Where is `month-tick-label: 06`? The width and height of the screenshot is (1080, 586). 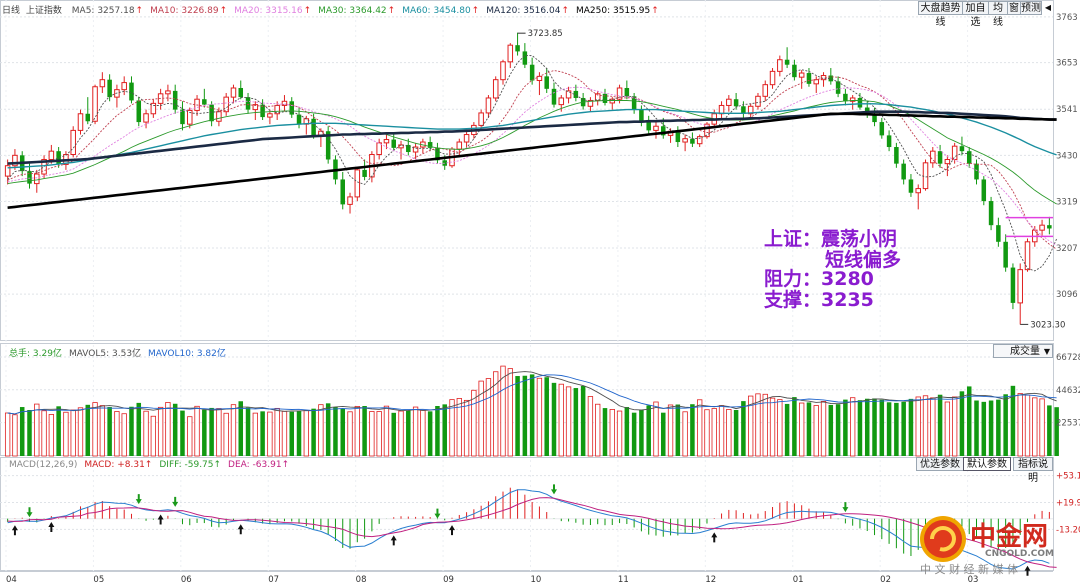
month-tick-label: 06 is located at coordinates (186, 580).